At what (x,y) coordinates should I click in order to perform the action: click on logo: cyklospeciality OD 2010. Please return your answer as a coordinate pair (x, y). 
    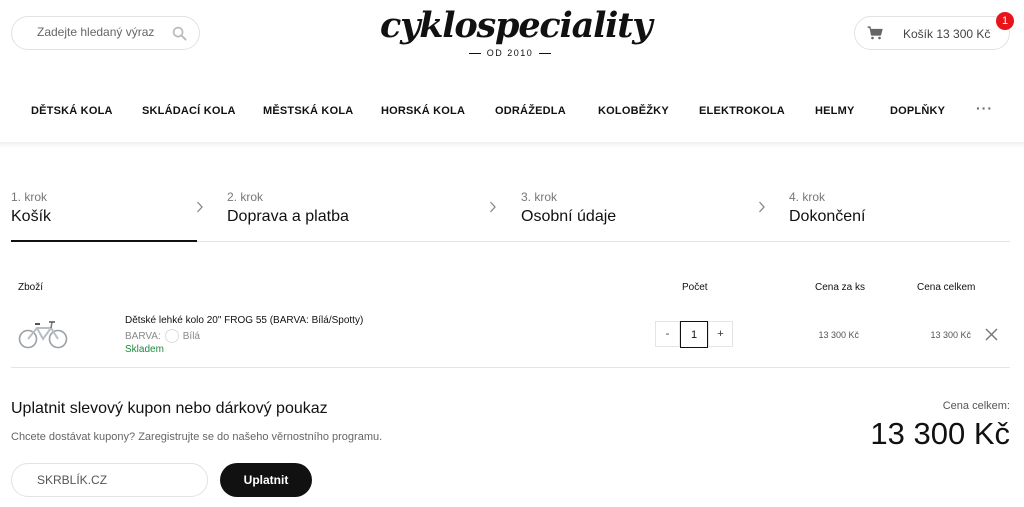
    Looking at the image, I should click on (516, 33).